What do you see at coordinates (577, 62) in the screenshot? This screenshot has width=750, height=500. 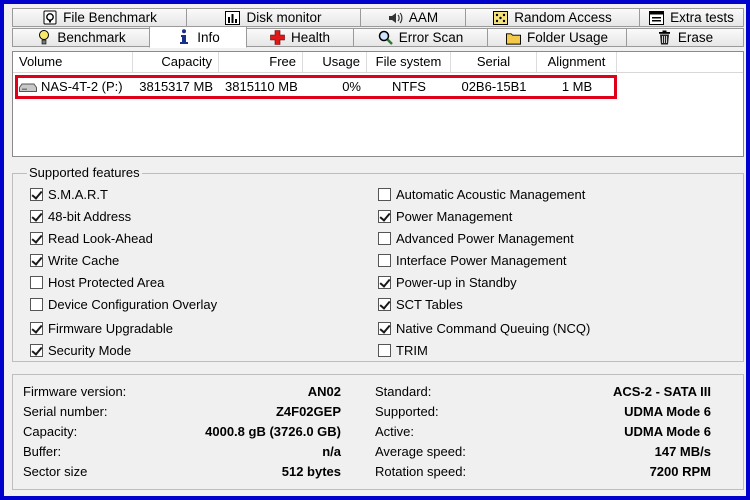 I see `column-header-alignment: Alignment` at bounding box center [577, 62].